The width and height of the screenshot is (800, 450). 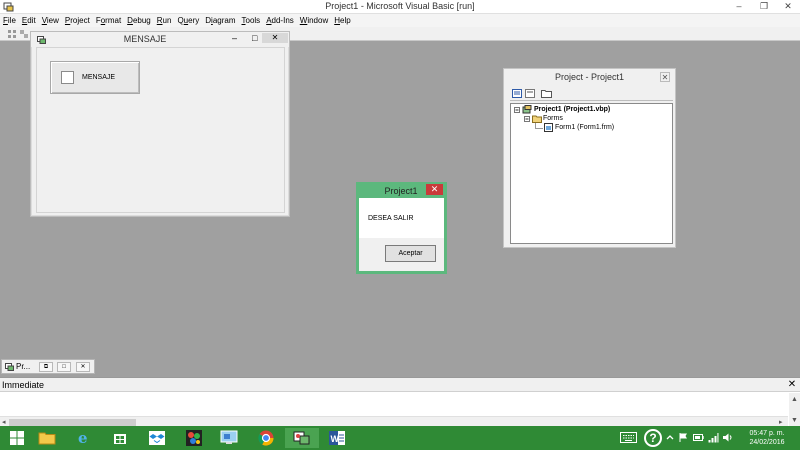 What do you see at coordinates (99, 77) in the screenshot?
I see `mensaje-button-label: MENSAJE` at bounding box center [99, 77].